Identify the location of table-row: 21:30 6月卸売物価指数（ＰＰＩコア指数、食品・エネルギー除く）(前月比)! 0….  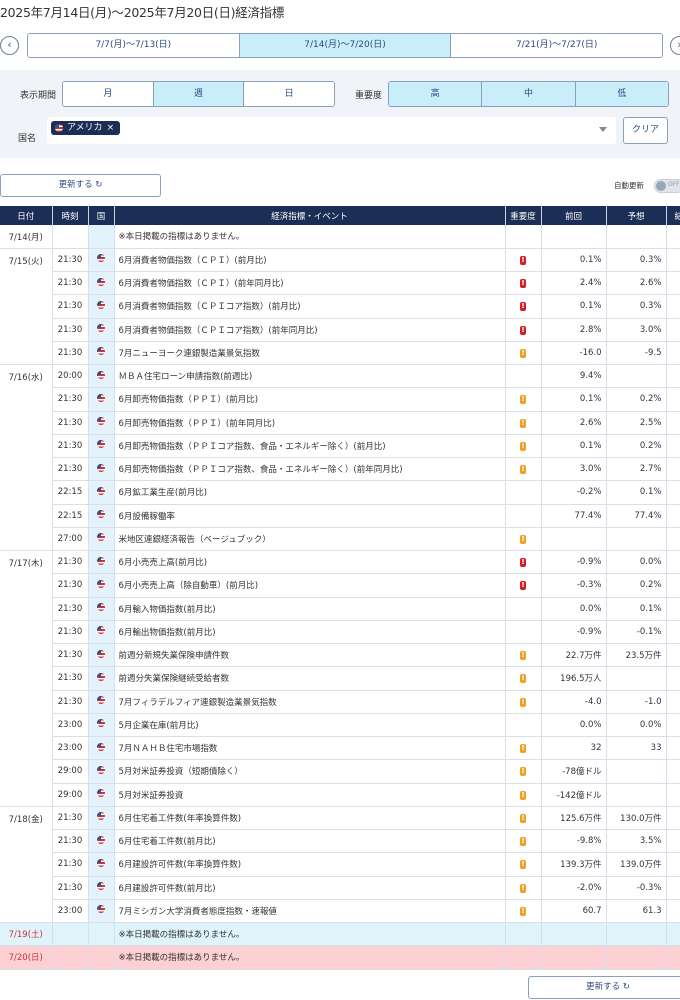
(340, 446).